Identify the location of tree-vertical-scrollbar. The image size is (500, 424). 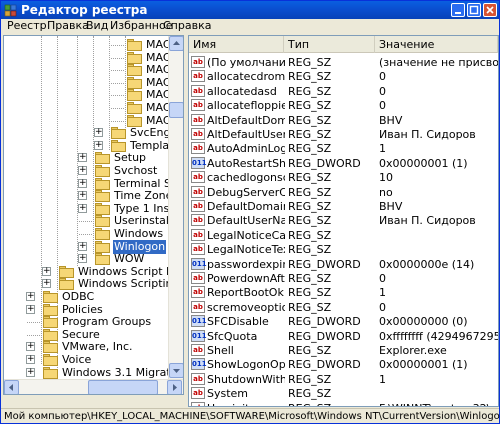
(175, 207).